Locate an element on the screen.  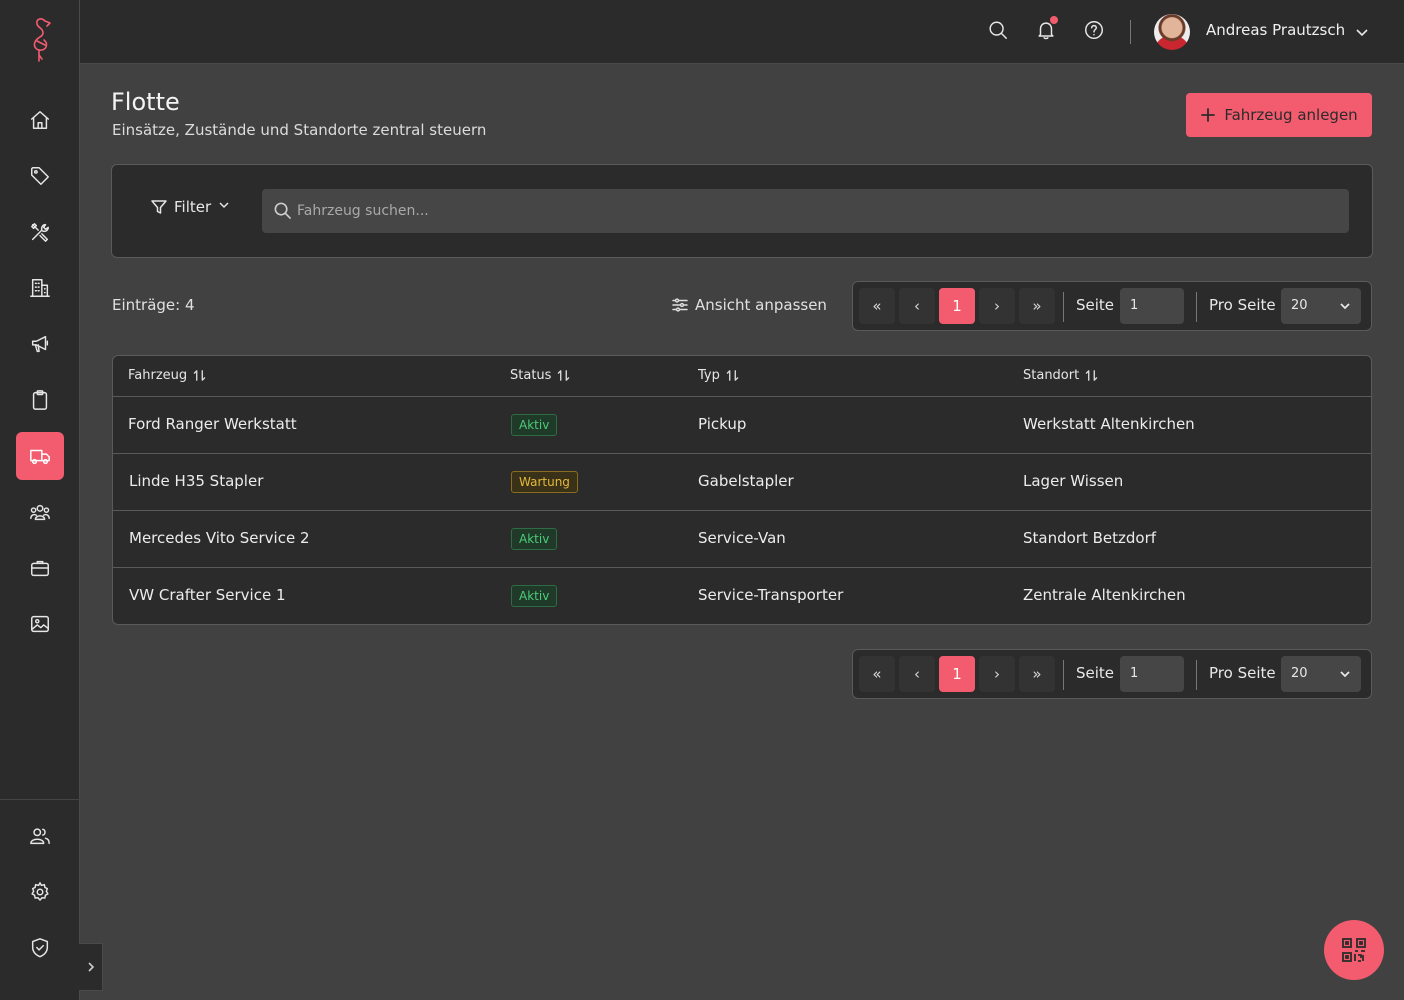
plus-icon is located at coordinates (1208, 115).